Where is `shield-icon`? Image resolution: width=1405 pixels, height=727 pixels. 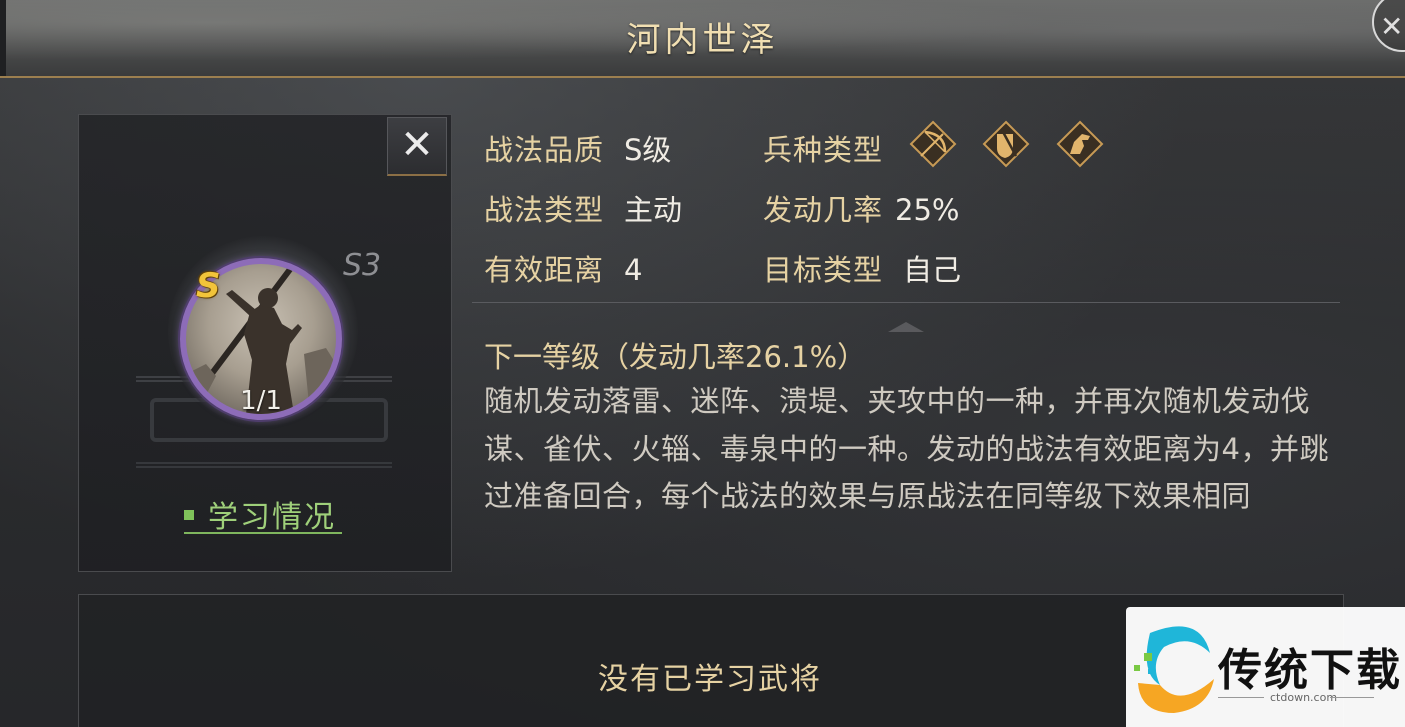
shield-icon is located at coordinates (1006, 144).